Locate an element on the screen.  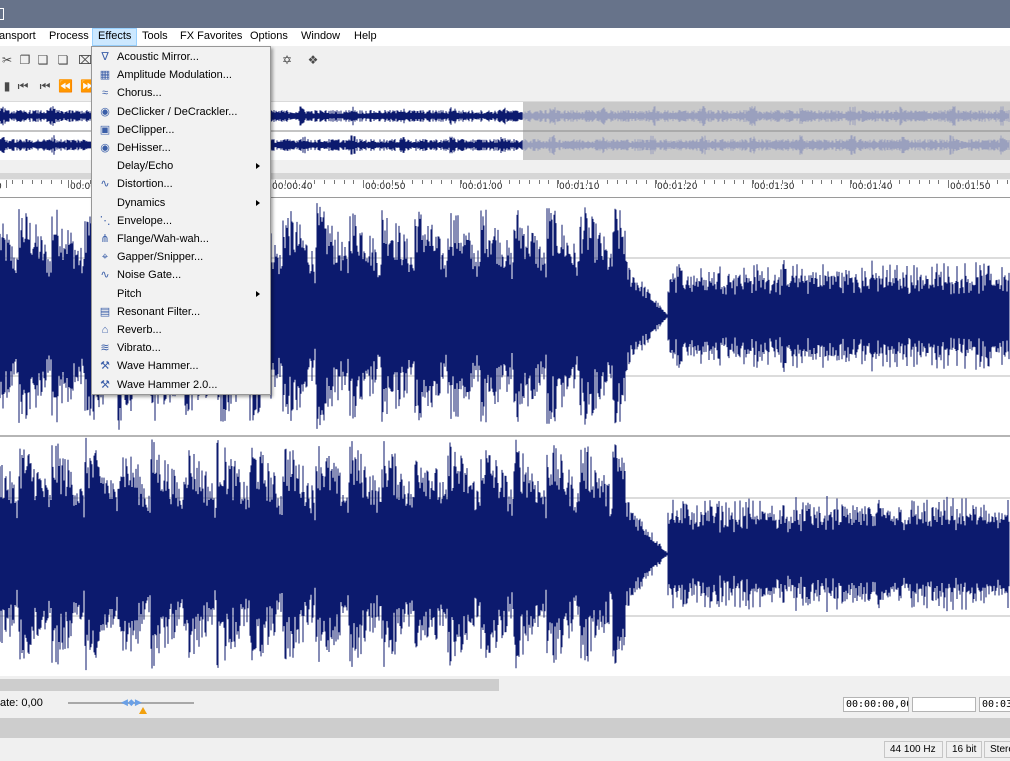
menu-window: Window is located at coordinates (320, 37).